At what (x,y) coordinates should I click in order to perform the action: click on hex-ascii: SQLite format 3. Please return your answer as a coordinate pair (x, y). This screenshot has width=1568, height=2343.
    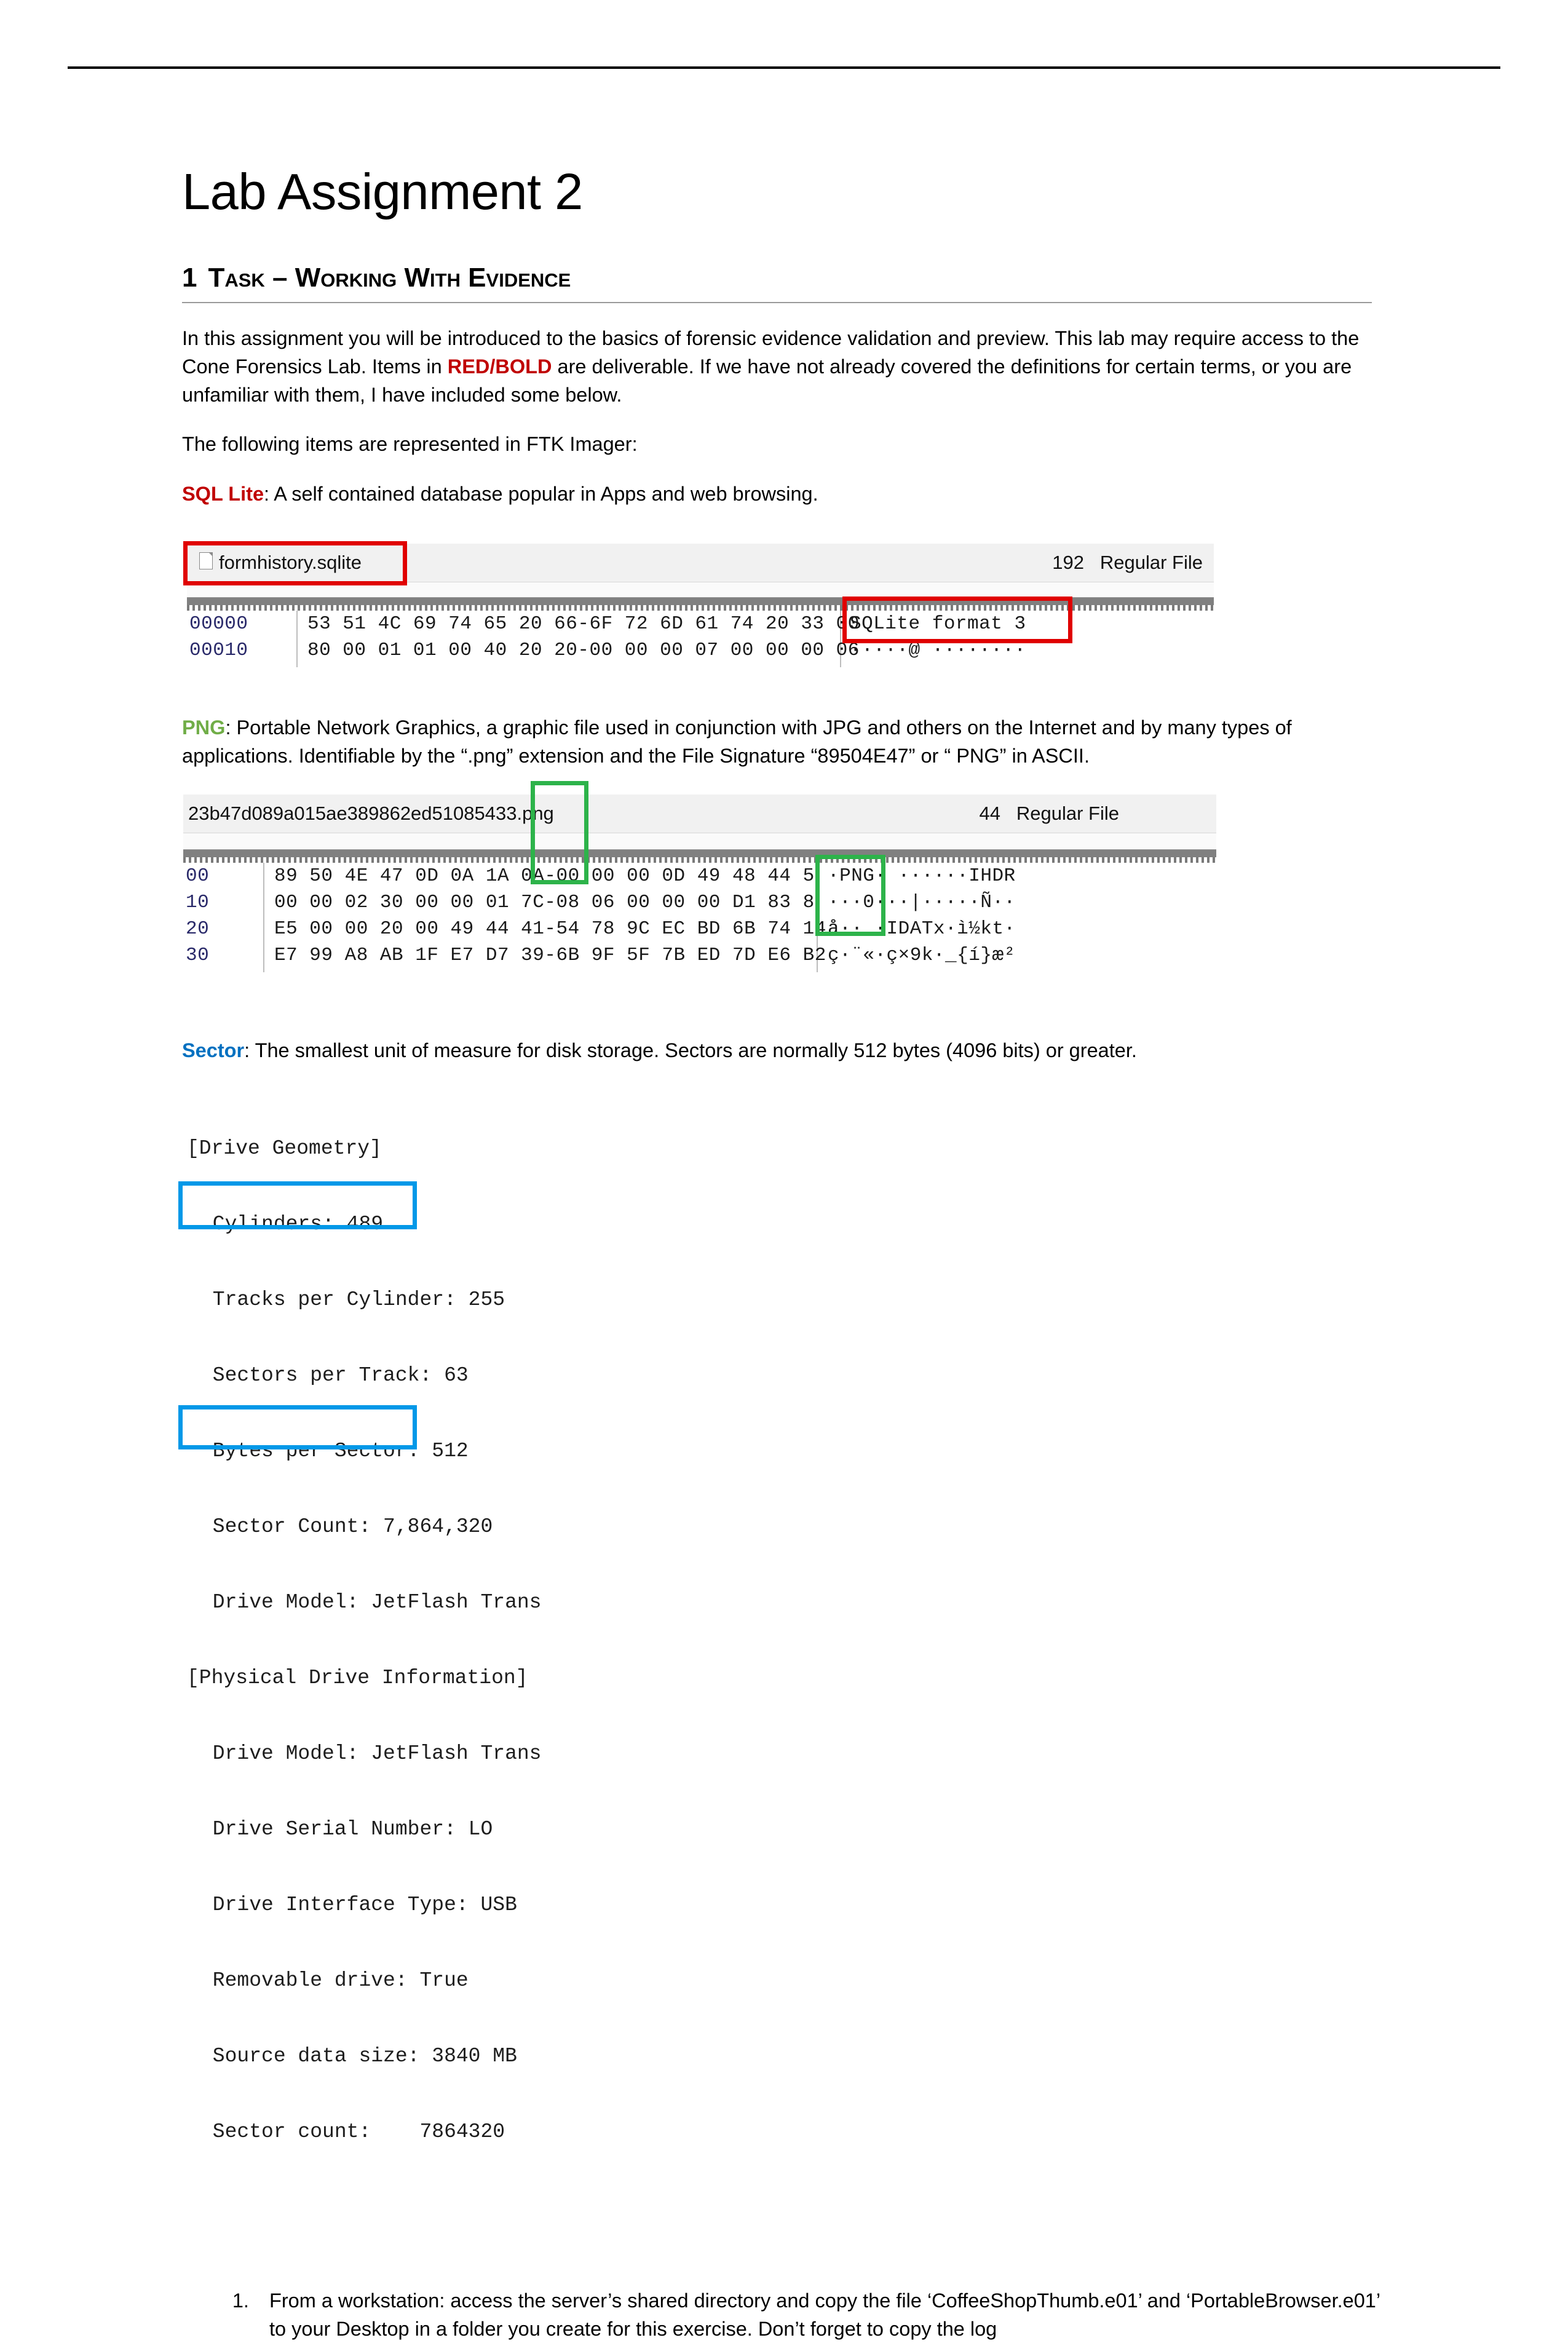
    Looking at the image, I should click on (938, 624).